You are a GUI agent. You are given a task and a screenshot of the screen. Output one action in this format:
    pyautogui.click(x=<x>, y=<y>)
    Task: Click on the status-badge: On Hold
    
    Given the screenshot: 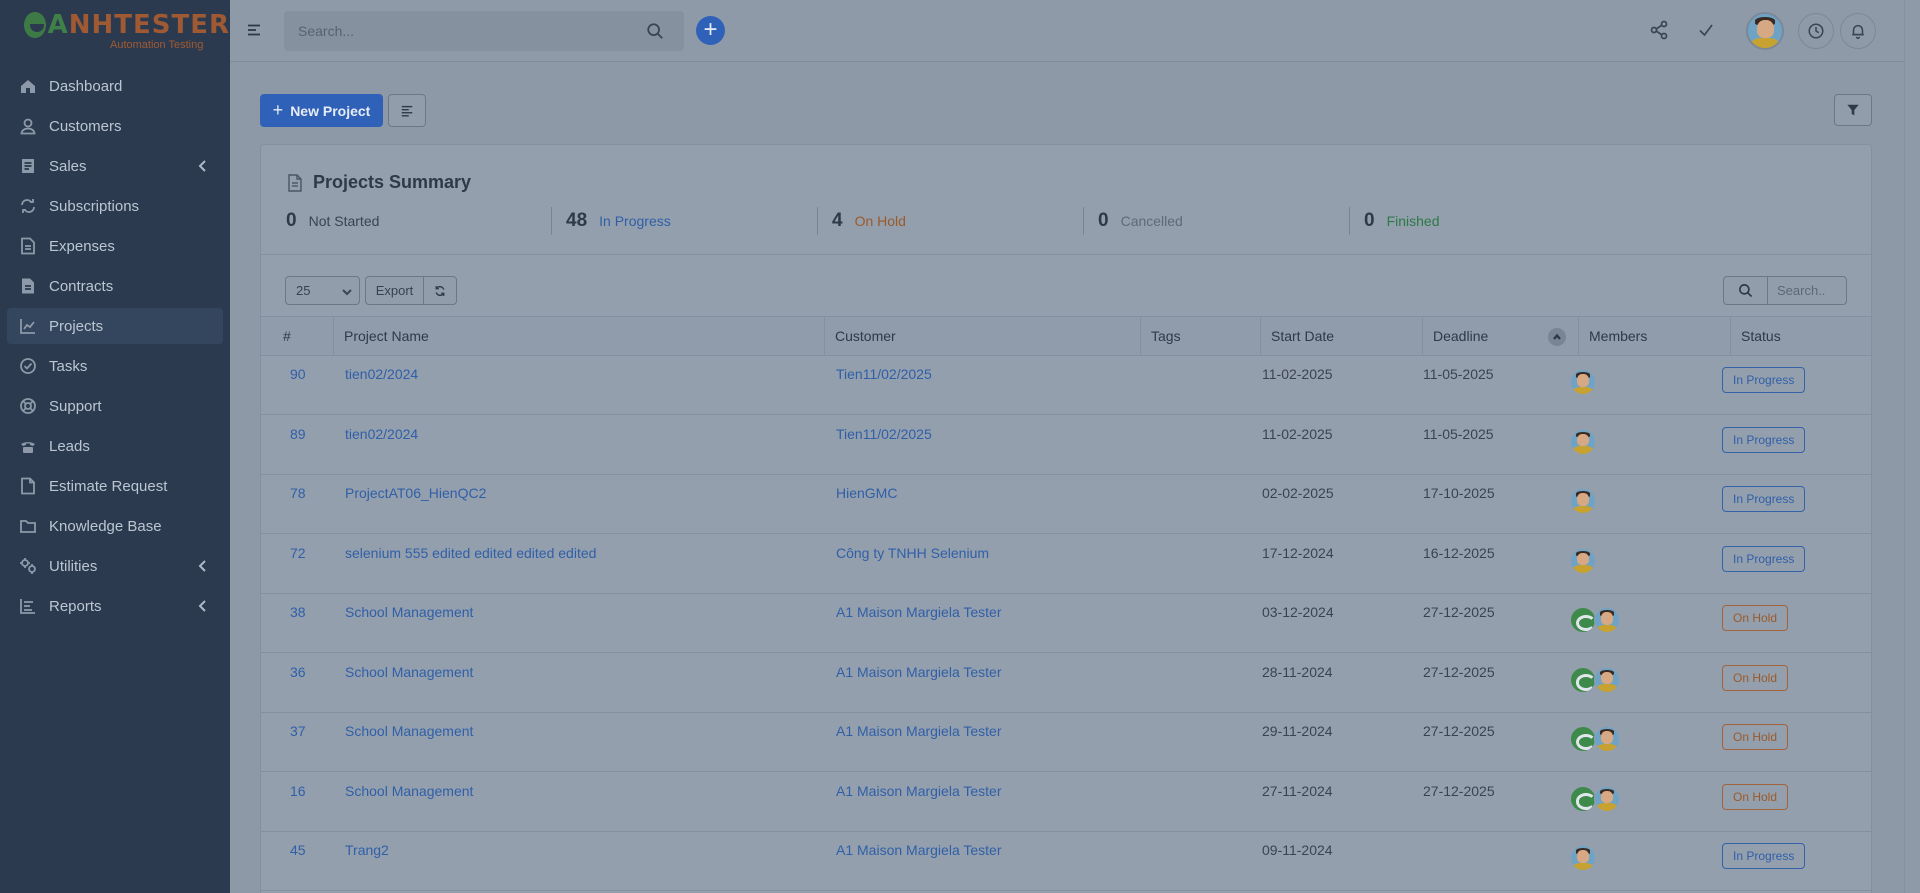 What is the action you would take?
    pyautogui.click(x=1755, y=677)
    